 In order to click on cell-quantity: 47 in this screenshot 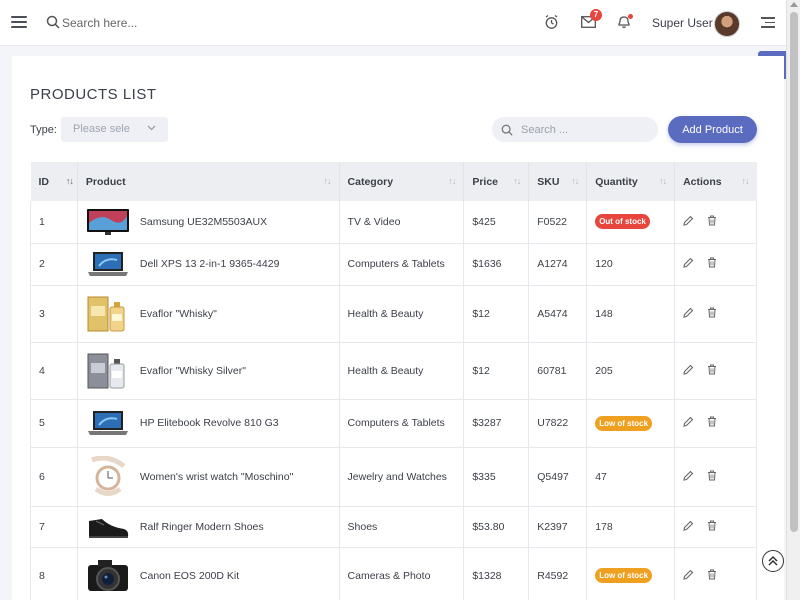, I will do `click(631, 477)`.